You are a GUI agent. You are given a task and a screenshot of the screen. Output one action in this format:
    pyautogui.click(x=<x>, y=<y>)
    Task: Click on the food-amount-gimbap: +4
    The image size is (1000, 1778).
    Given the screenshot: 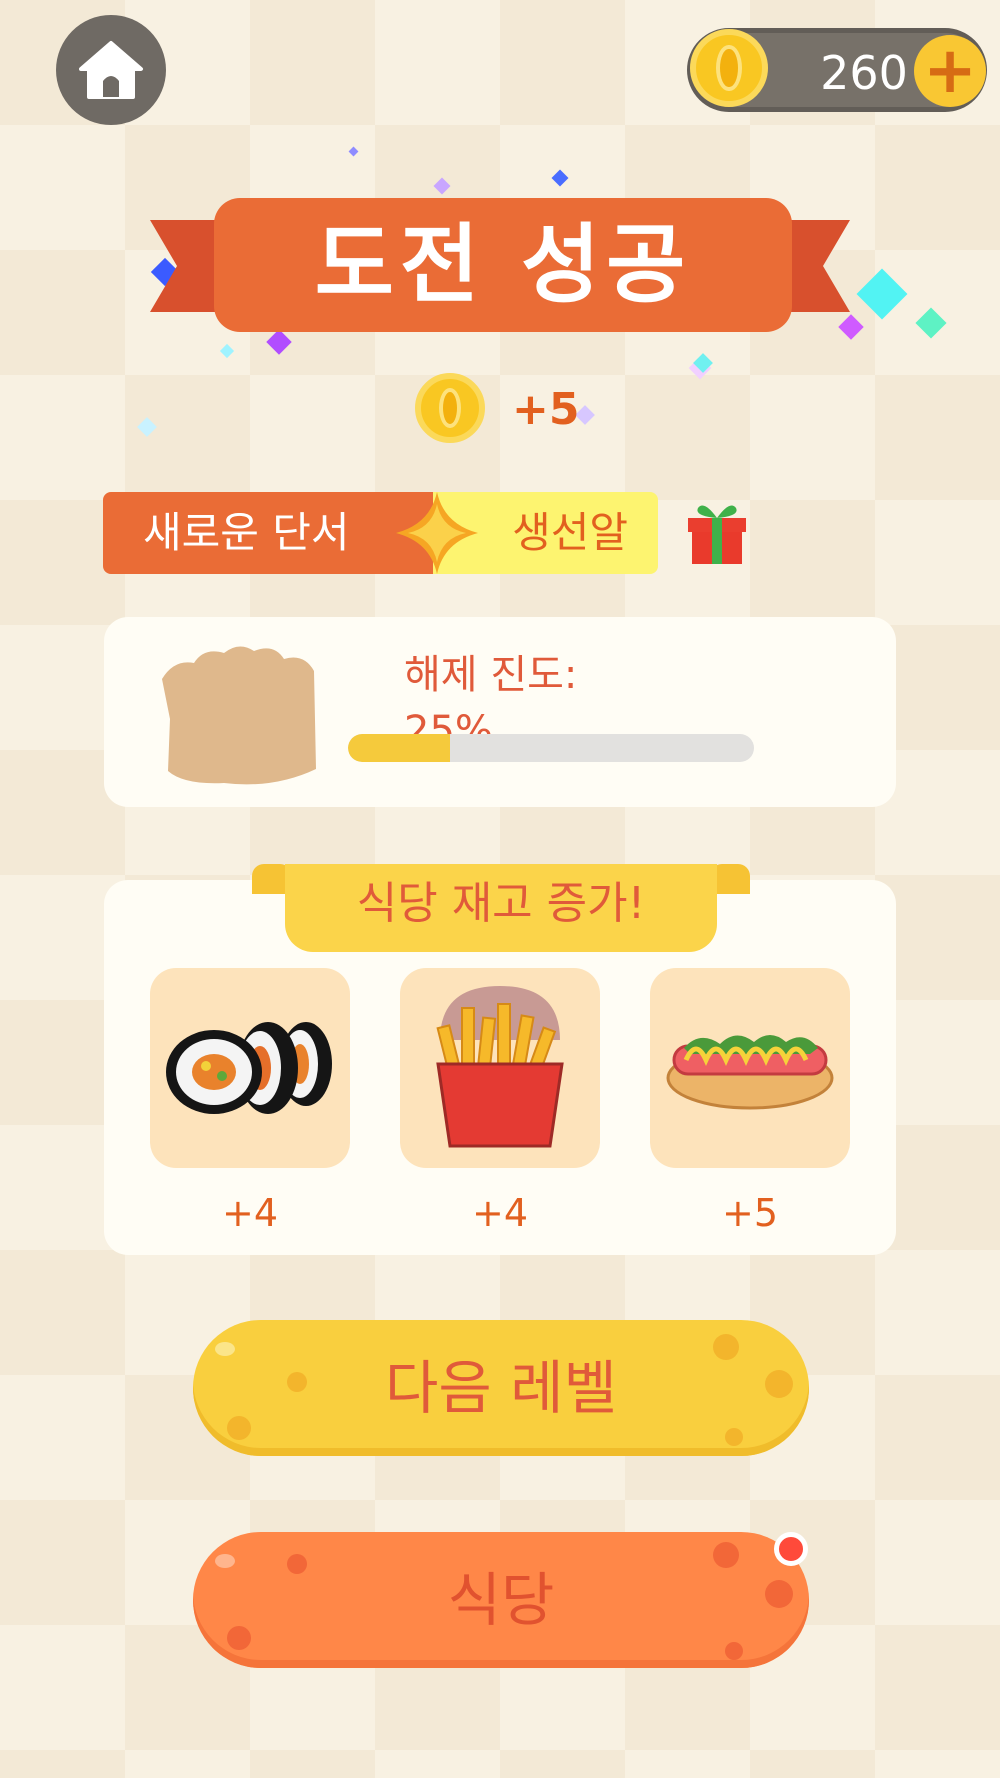 What is the action you would take?
    pyautogui.click(x=250, y=1213)
    